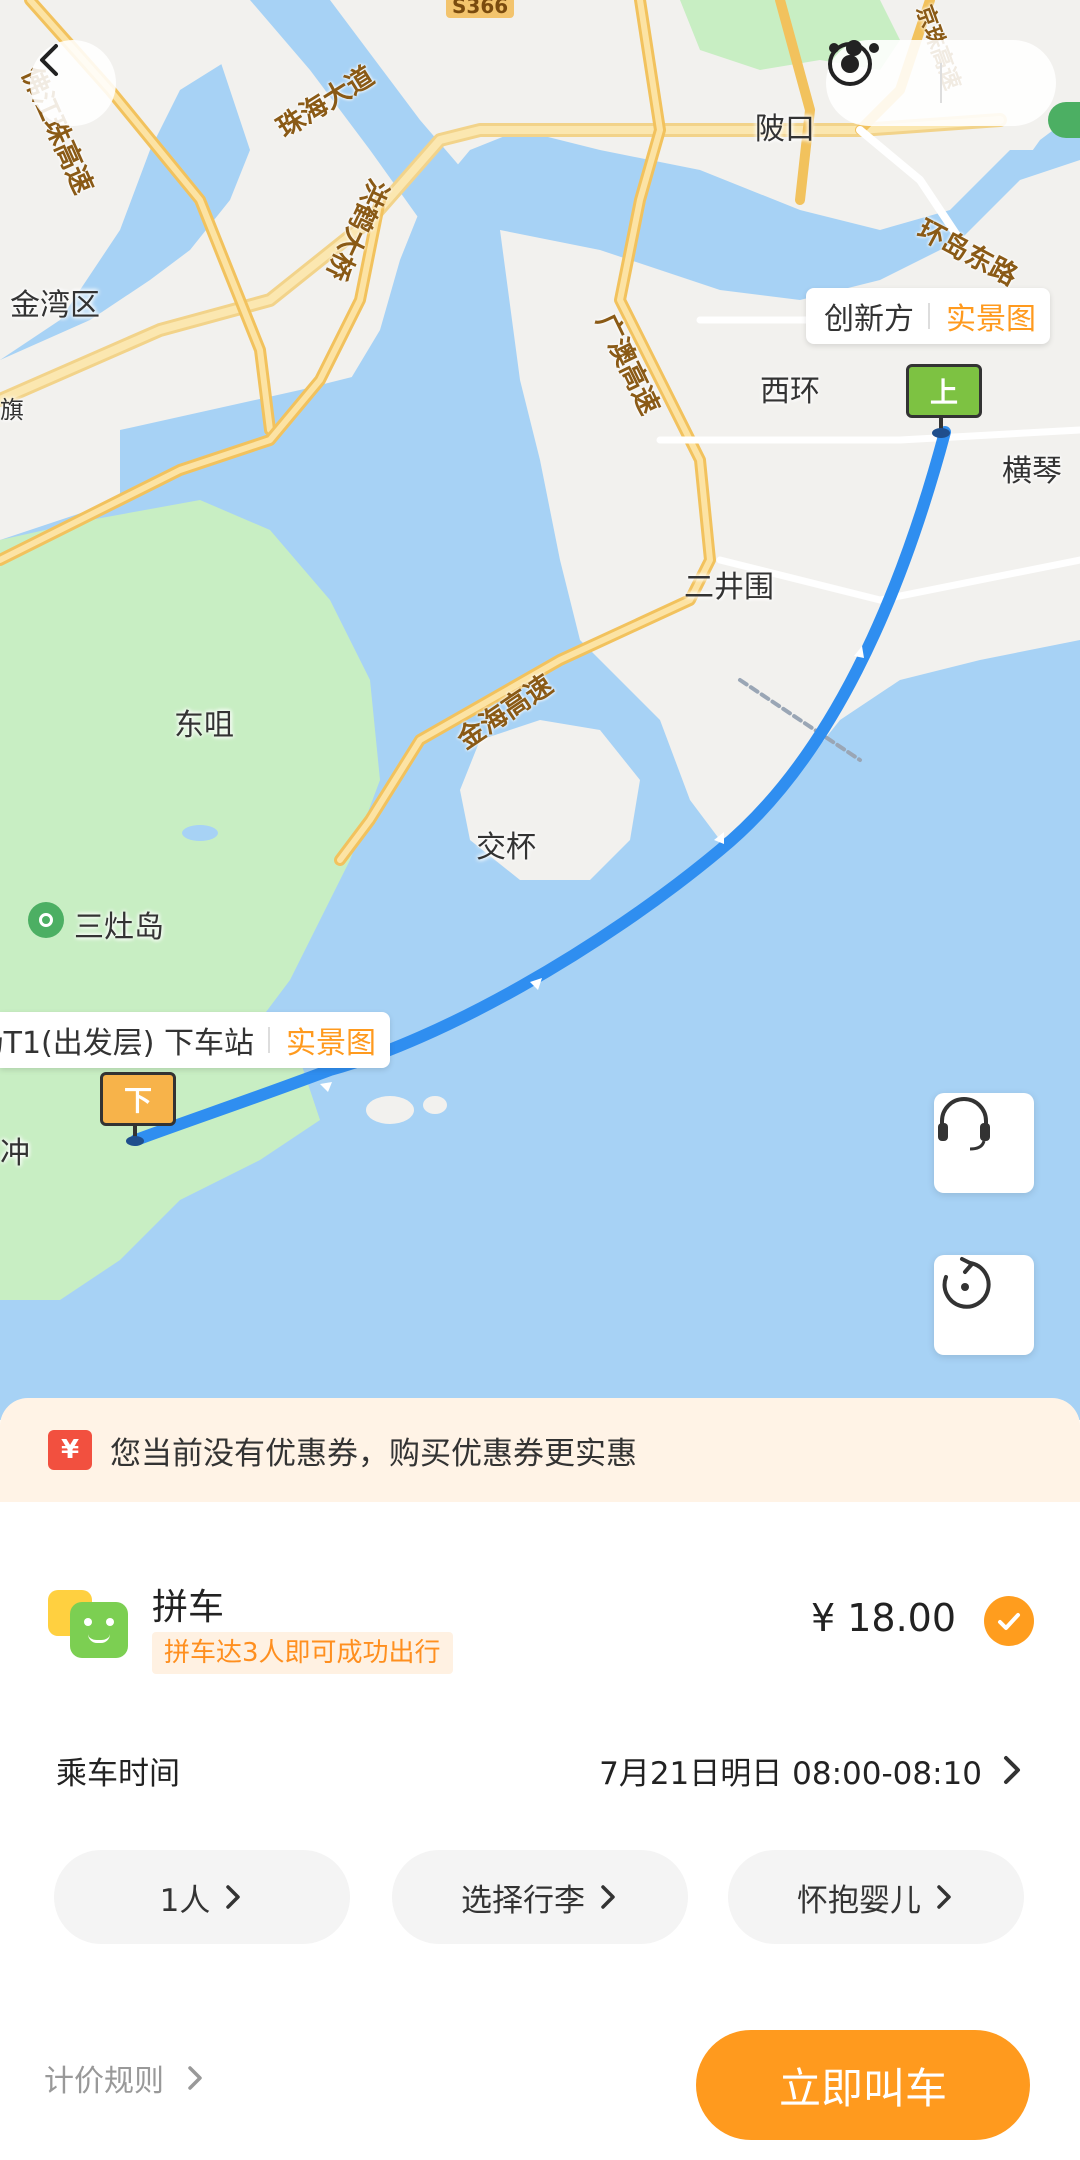 The width and height of the screenshot is (1080, 2160). Describe the element at coordinates (850, 64) in the screenshot. I see `target-icon` at that location.